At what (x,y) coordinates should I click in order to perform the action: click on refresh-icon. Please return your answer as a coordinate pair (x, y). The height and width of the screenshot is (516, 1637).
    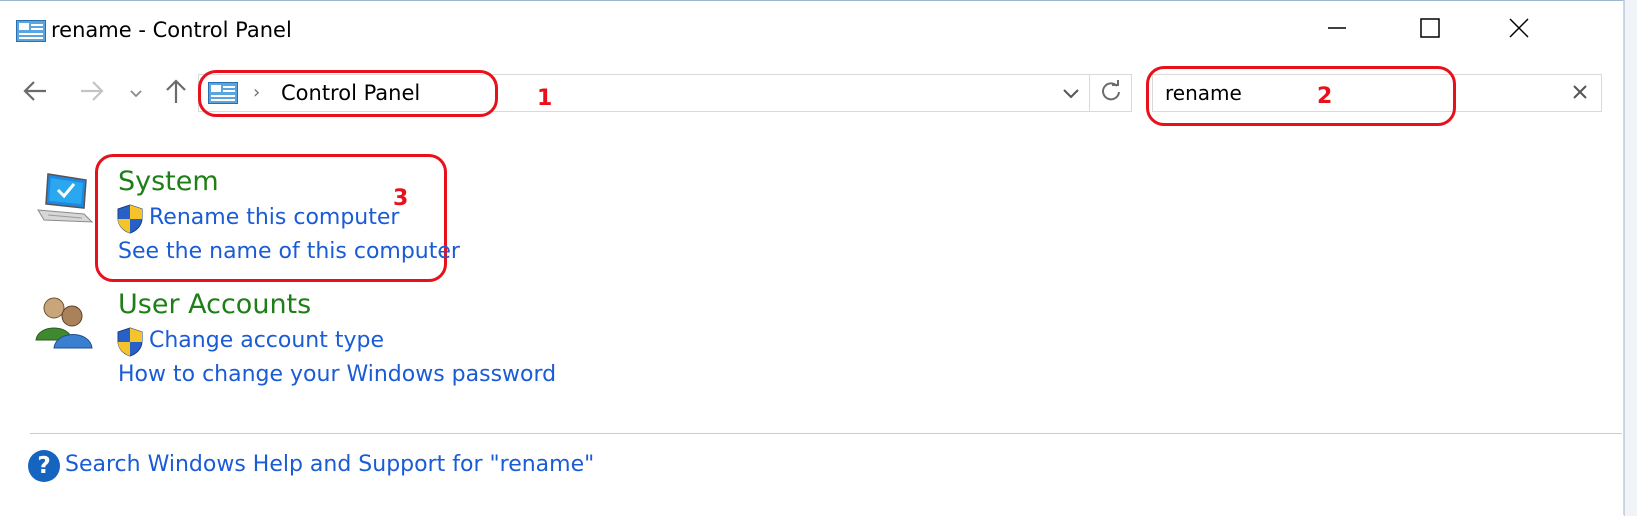
    Looking at the image, I should click on (1111, 93).